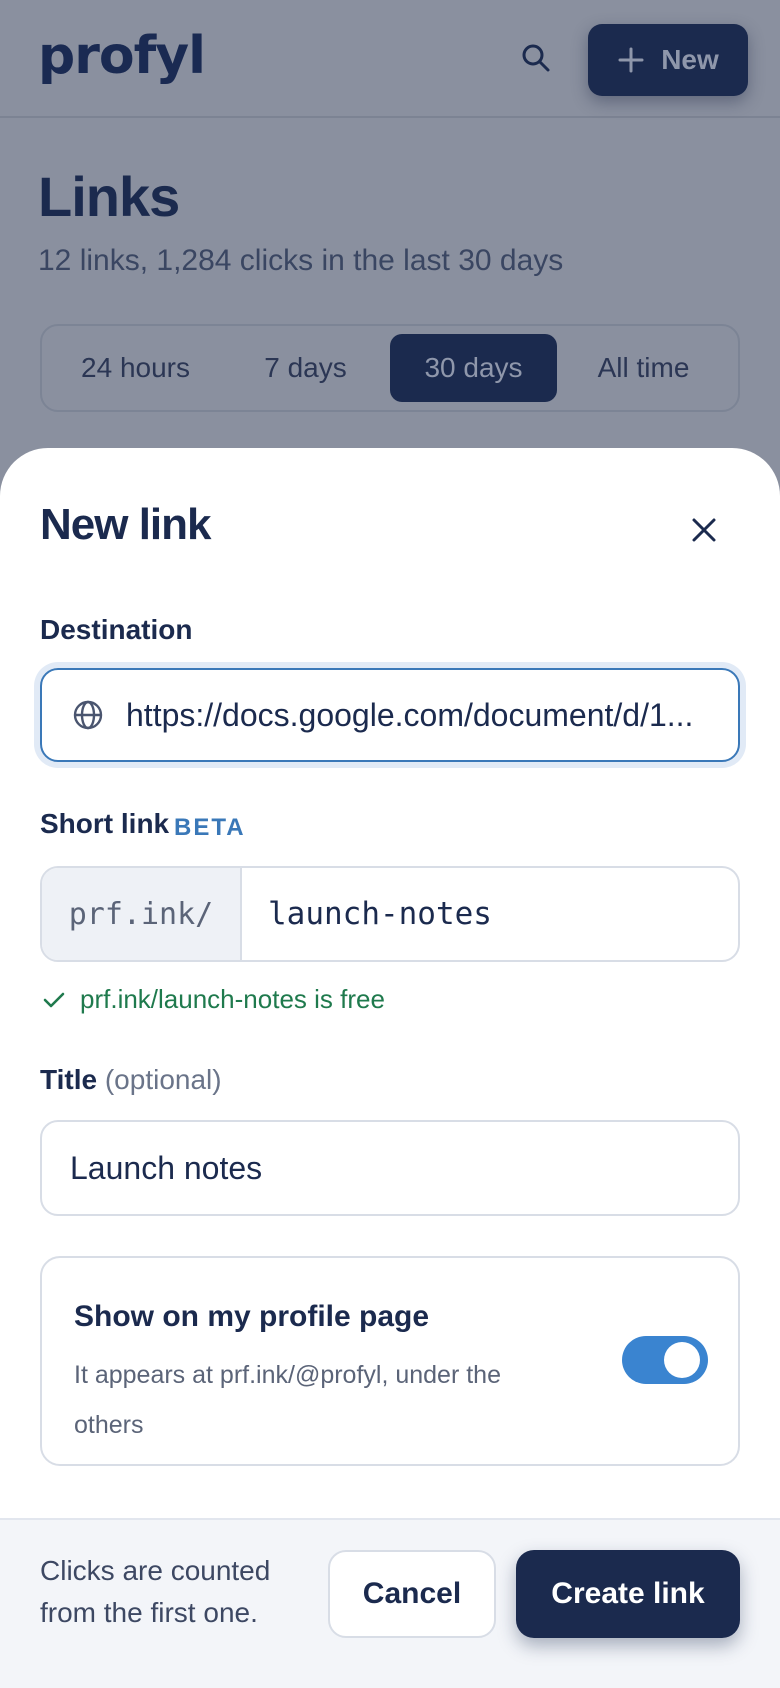  I want to click on globe-icon, so click(88, 715).